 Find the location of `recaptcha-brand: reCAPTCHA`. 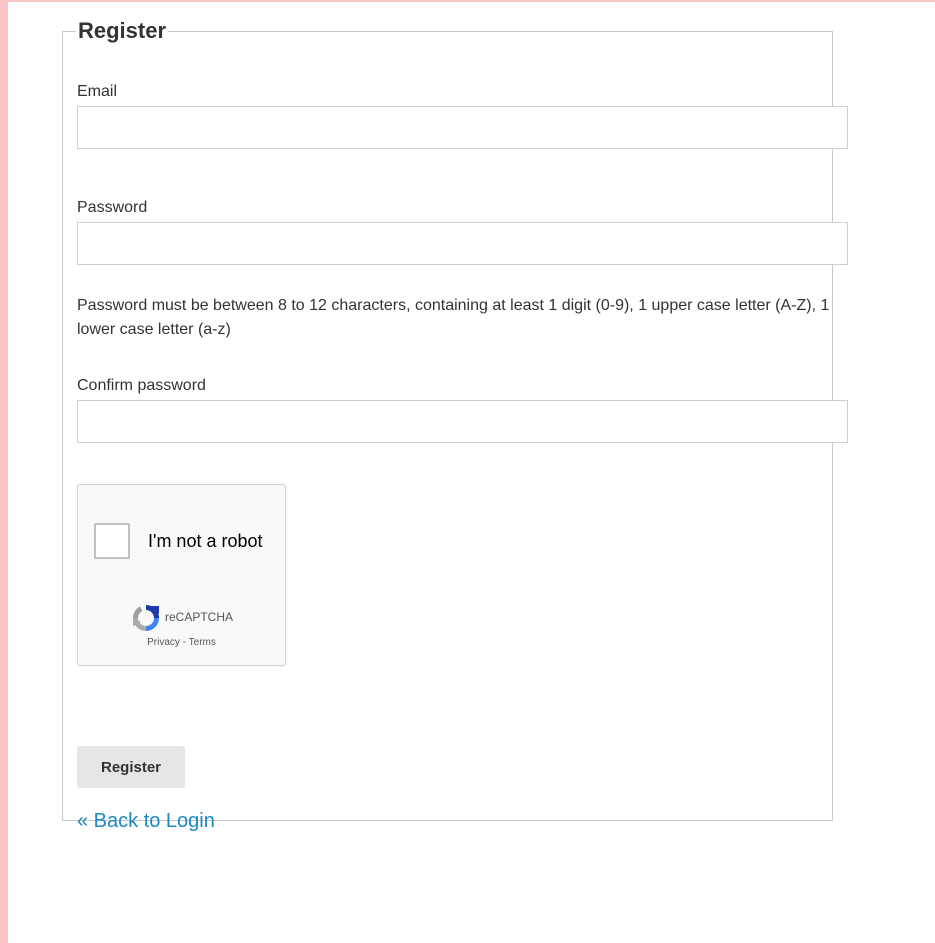

recaptcha-brand: reCAPTCHA is located at coordinates (199, 617).